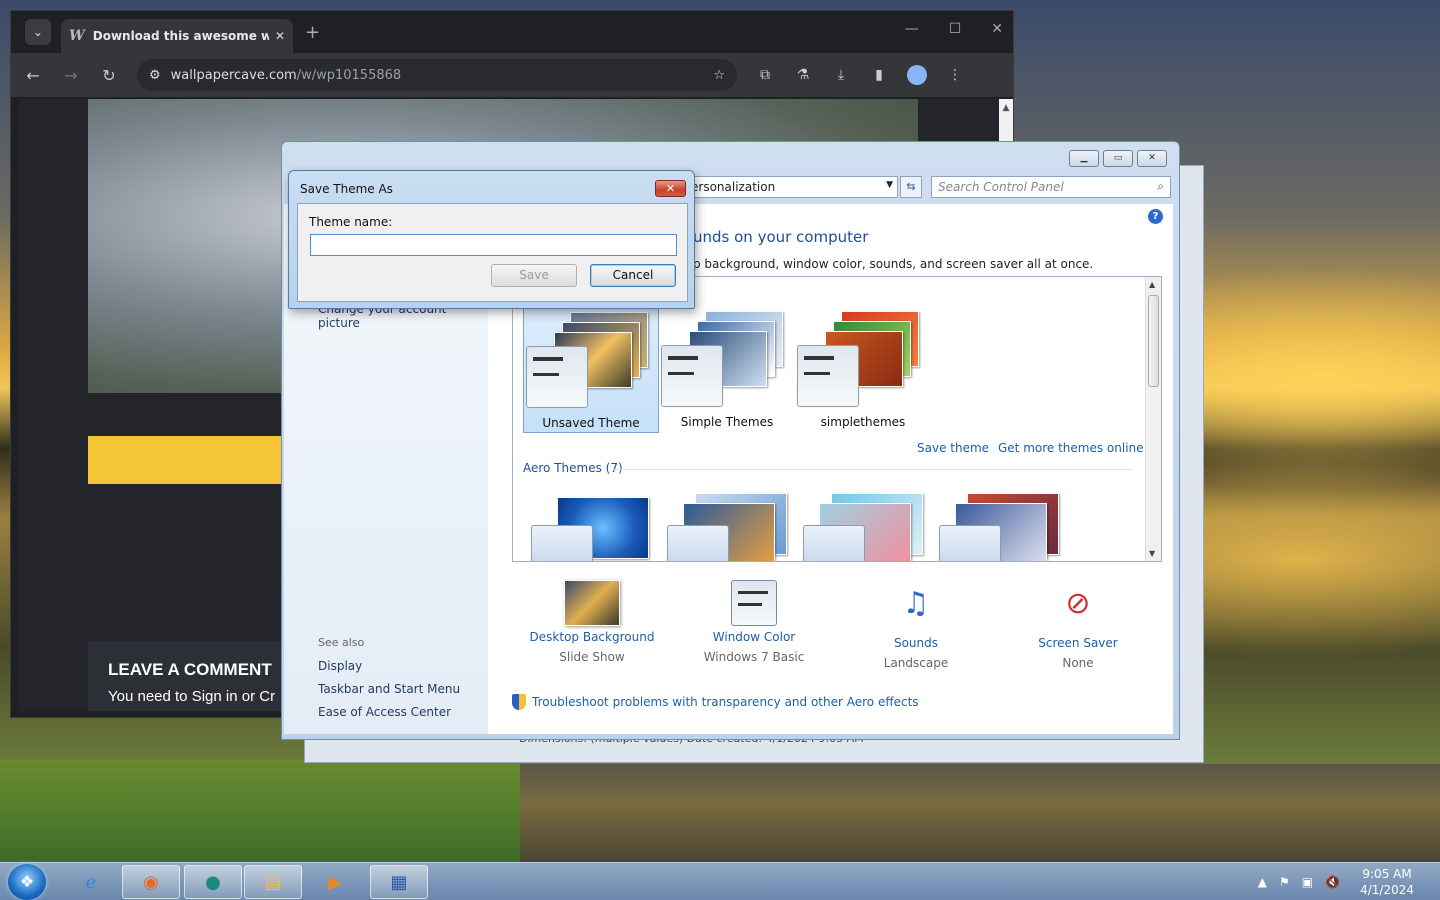 This screenshot has width=1440, height=900. Describe the element at coordinates (384, 712) in the screenshot. I see `ease-of-access-link: Ease of Access Center` at that location.